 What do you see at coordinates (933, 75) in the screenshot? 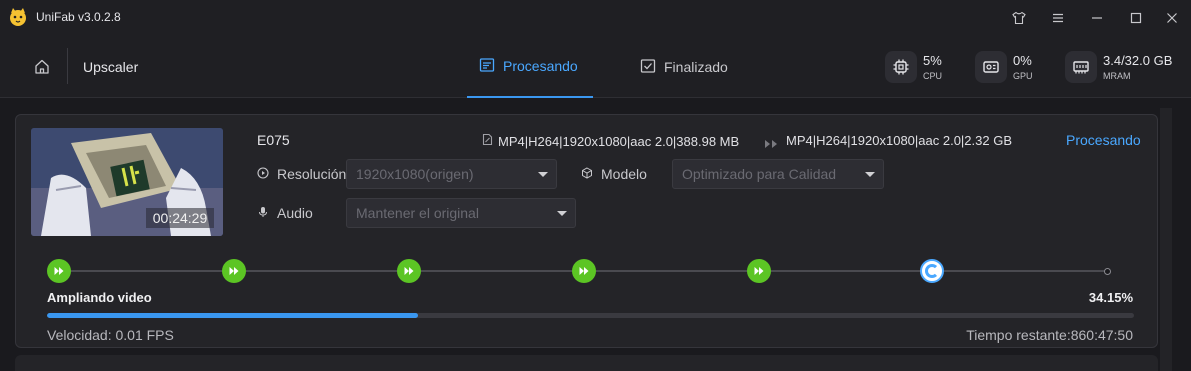
I see `cpu-label: CPU` at bounding box center [933, 75].